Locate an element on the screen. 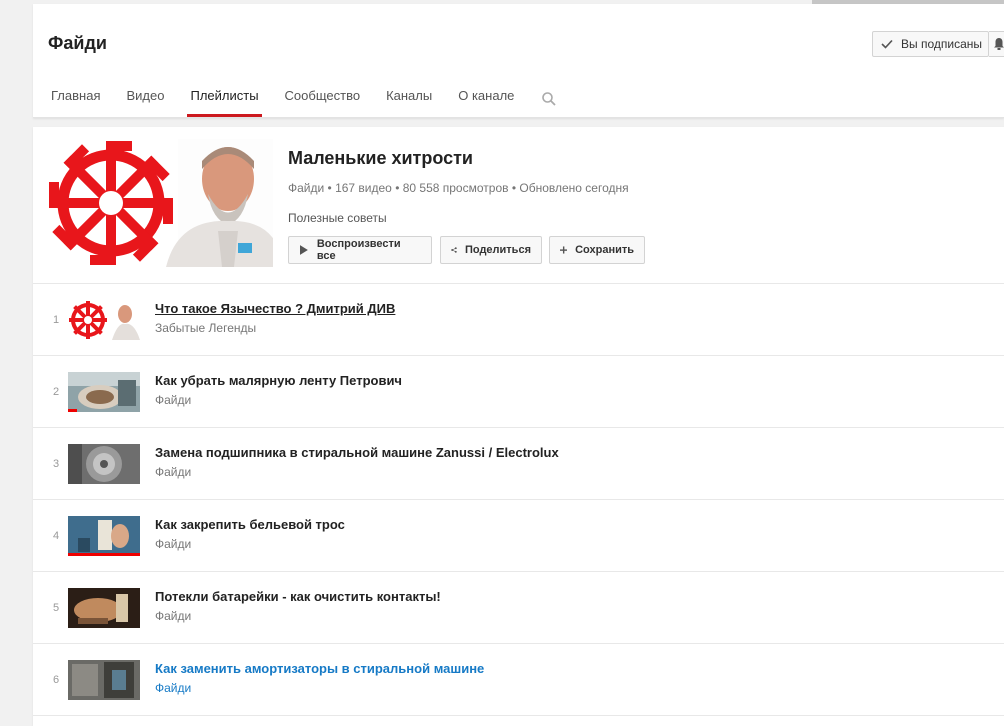  play-all-label: Воспроизвести все is located at coordinates (358, 250).